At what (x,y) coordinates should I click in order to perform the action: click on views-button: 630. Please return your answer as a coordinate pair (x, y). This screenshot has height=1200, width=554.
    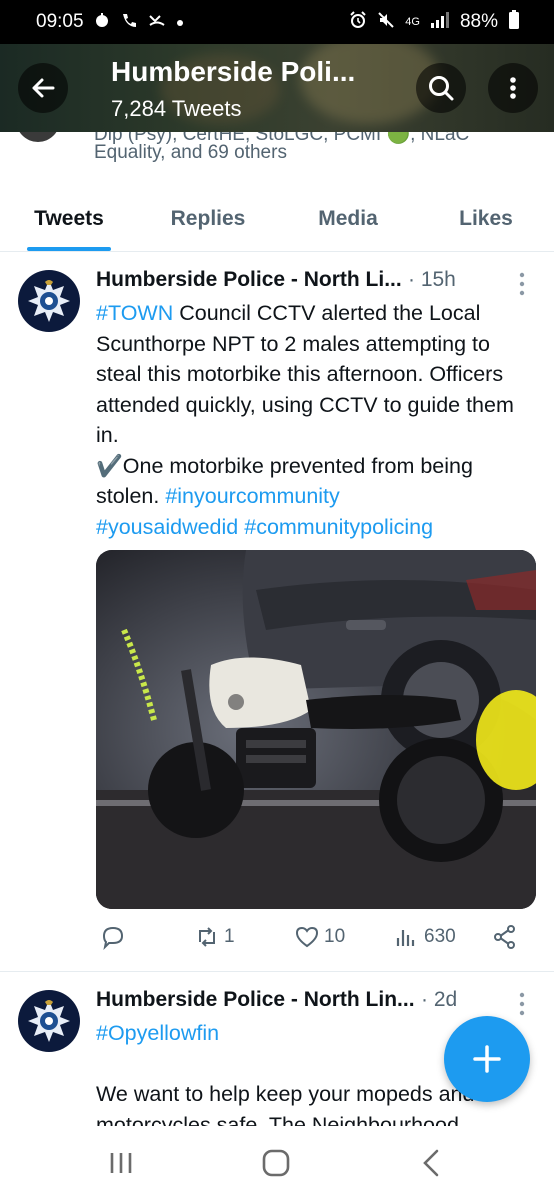
    Looking at the image, I should click on (425, 937).